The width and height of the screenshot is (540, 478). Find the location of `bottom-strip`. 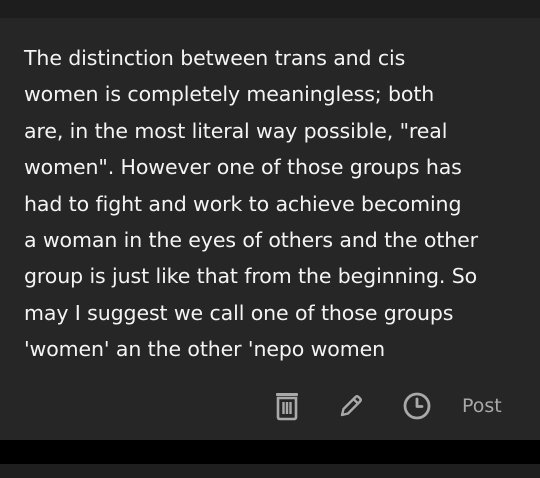

bottom-strip is located at coordinates (270, 471).